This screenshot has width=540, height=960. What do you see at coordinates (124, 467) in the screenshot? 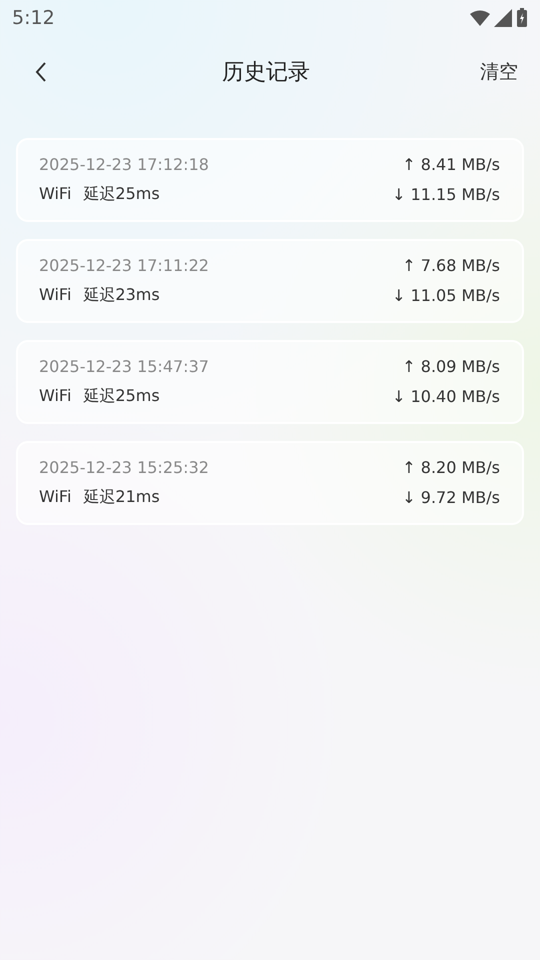
I see `record-time: 2025-12-23 15:25:32` at bounding box center [124, 467].